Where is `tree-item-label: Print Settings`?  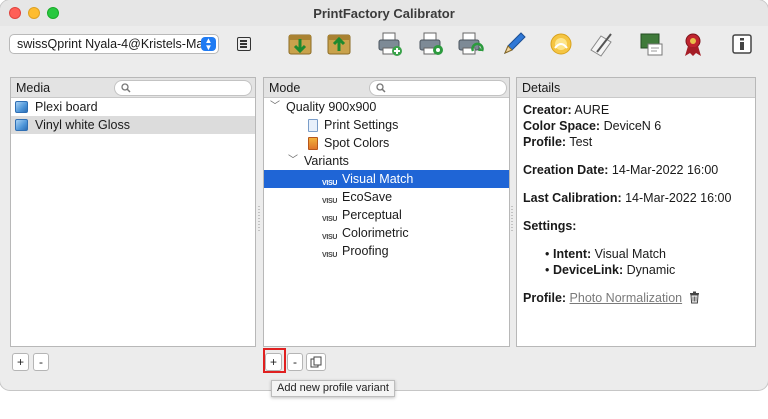 tree-item-label: Print Settings is located at coordinates (361, 125).